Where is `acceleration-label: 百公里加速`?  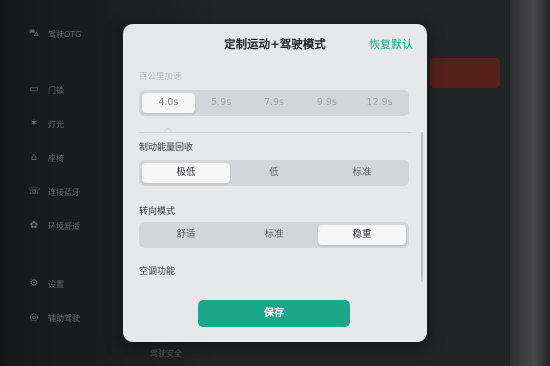
acceleration-label: 百公里加速 is located at coordinates (160, 77).